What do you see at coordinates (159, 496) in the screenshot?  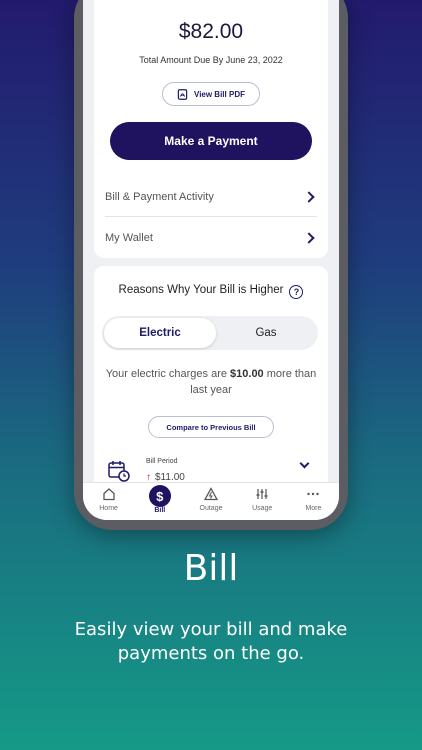 I see `dollar-icon: $` at bounding box center [159, 496].